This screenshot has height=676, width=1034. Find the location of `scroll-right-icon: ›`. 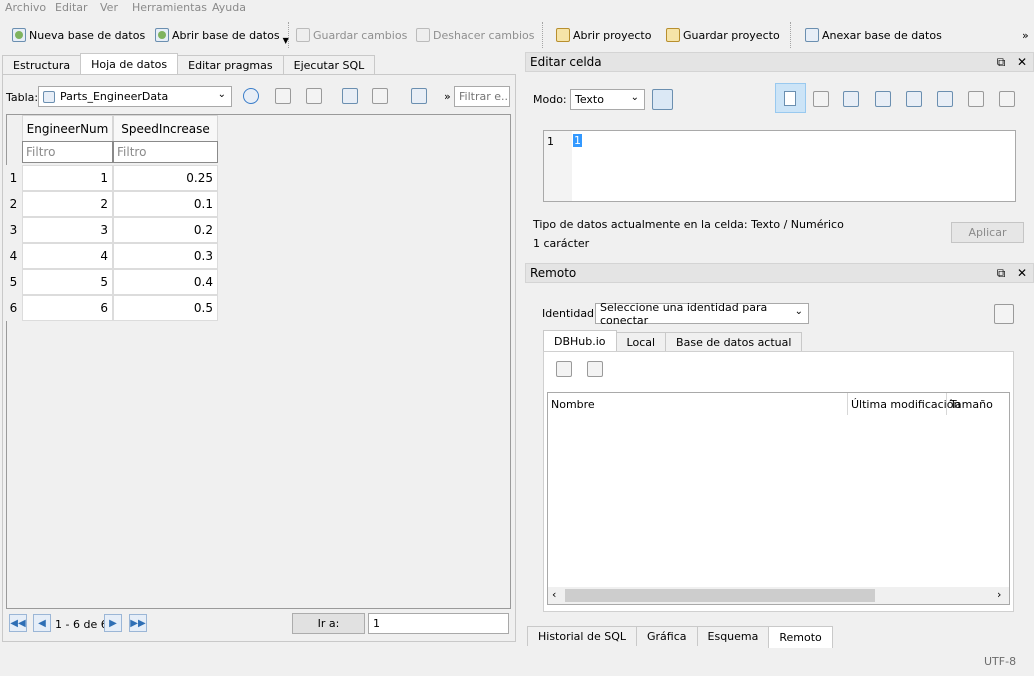

scroll-right-icon: › is located at coordinates (999, 594).